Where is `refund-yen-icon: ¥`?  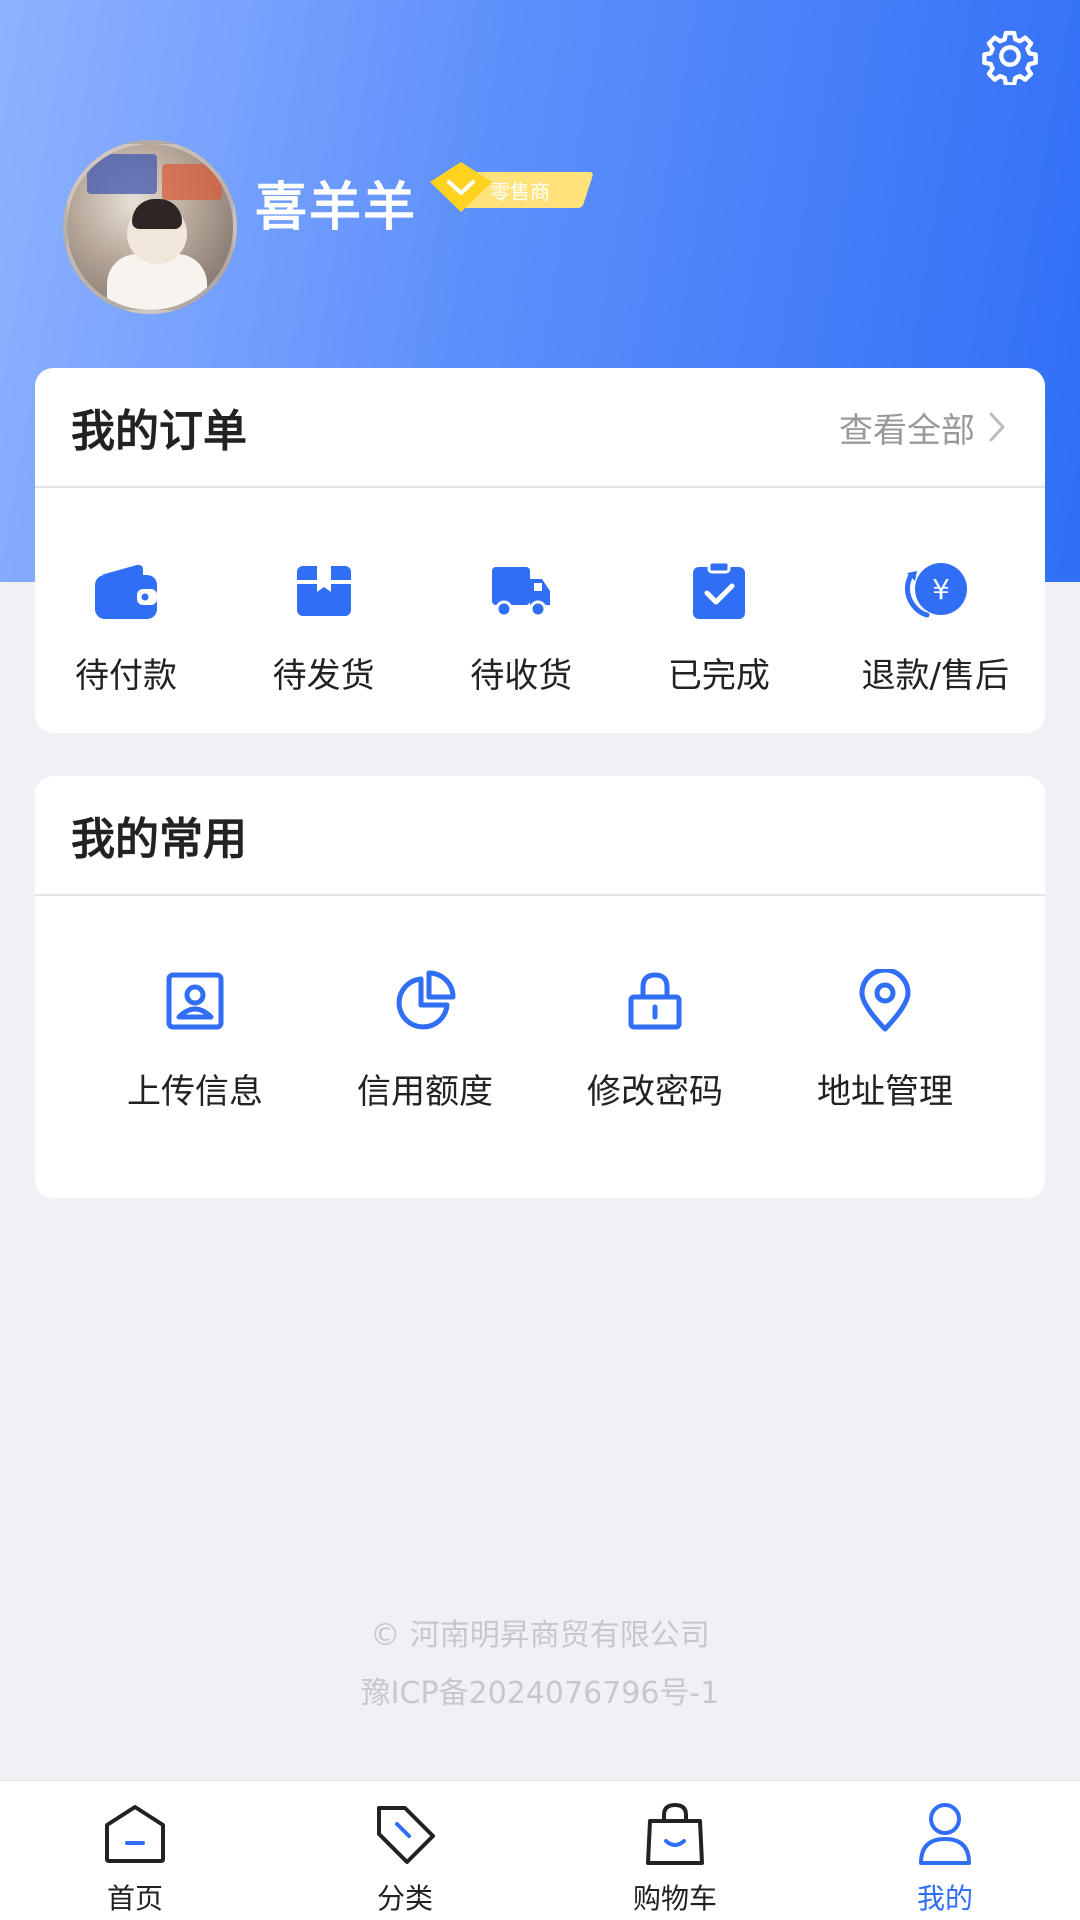
refund-yen-icon: ¥ is located at coordinates (936, 590).